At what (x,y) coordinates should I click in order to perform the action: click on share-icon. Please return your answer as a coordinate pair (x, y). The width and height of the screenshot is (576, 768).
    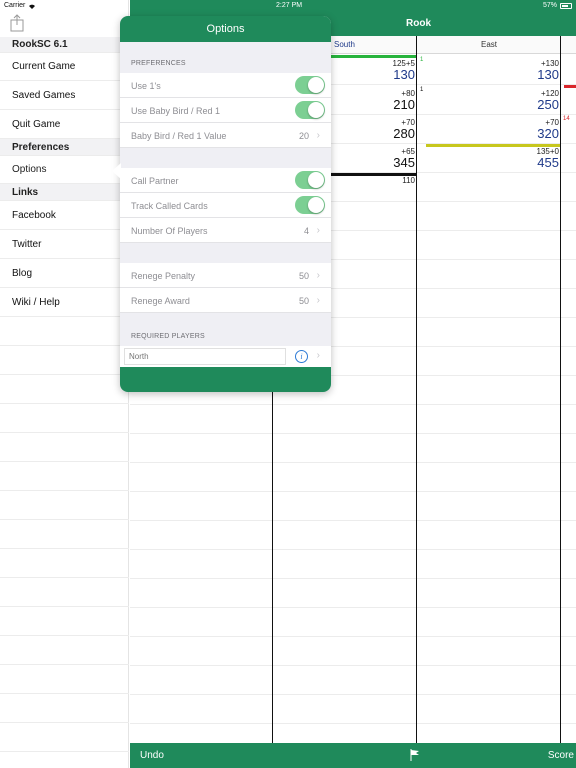
    Looking at the image, I should click on (17, 23).